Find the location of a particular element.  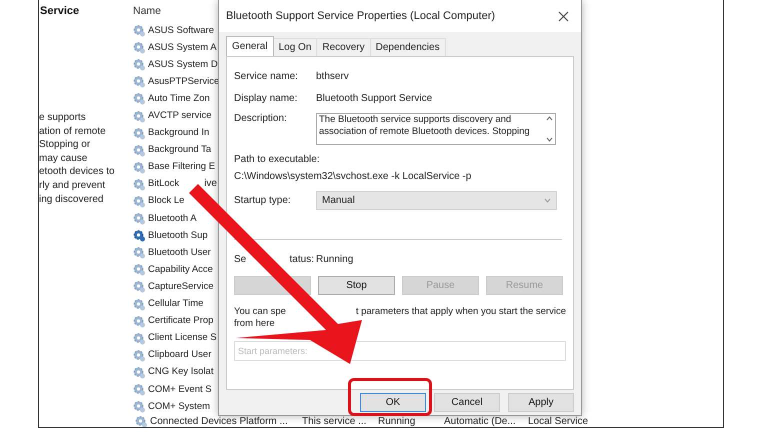

close-button is located at coordinates (563, 16).